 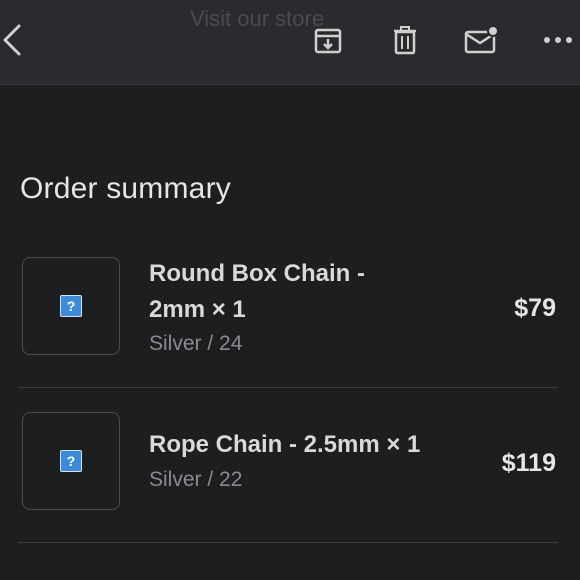 I want to click on mark-unread-button, so click(x=481, y=40).